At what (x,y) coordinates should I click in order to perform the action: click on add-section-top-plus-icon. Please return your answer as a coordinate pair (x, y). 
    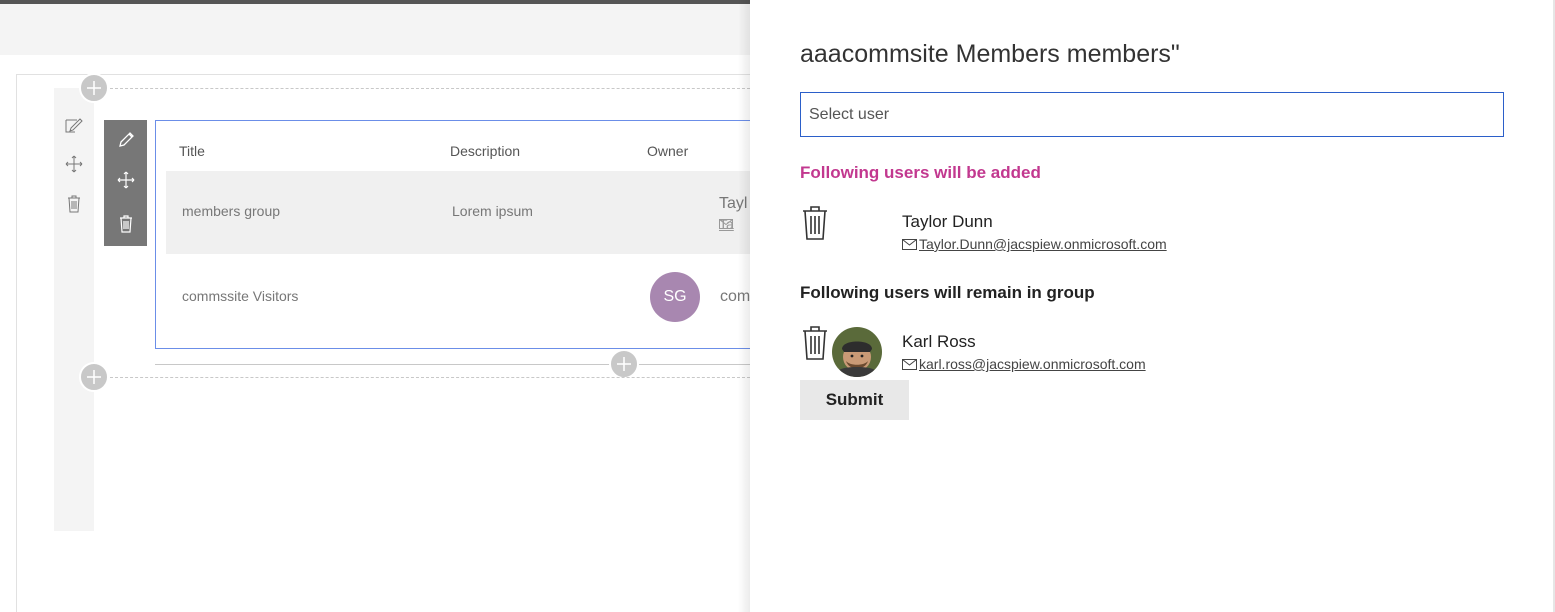
    Looking at the image, I should click on (94, 88).